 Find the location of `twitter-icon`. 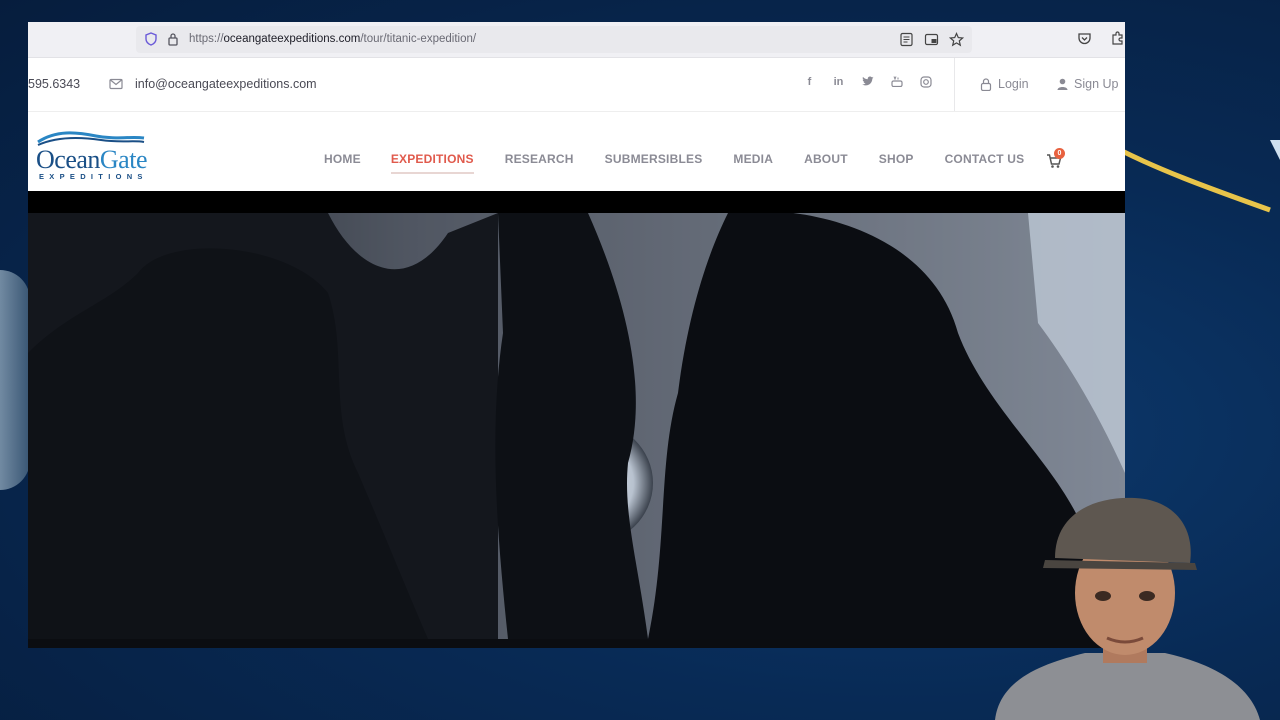

twitter-icon is located at coordinates (867, 83).